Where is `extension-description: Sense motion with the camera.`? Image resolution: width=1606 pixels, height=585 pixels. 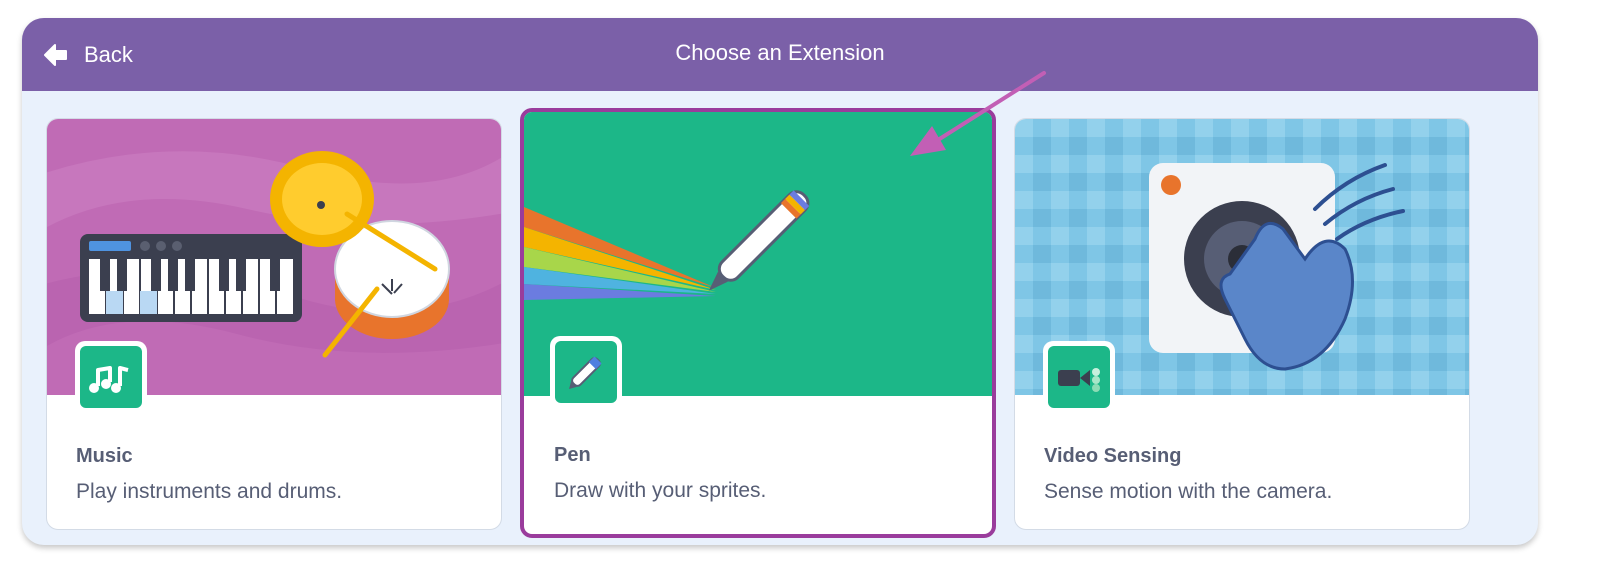
extension-description: Sense motion with the camera. is located at coordinates (1188, 491).